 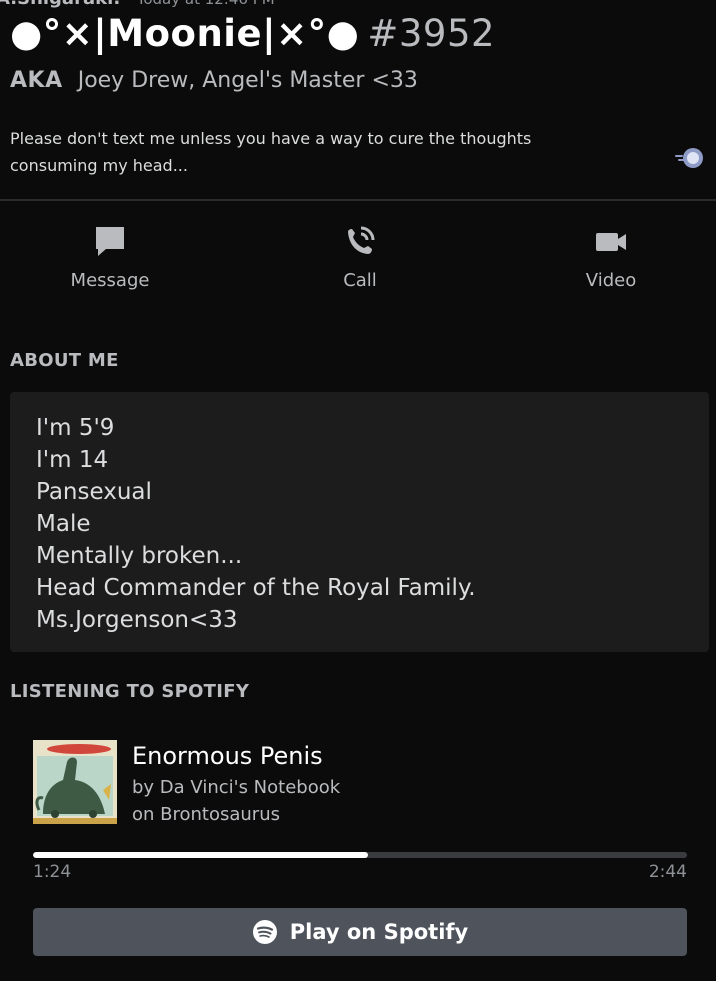 What do you see at coordinates (611, 257) in the screenshot?
I see `video-button: Video` at bounding box center [611, 257].